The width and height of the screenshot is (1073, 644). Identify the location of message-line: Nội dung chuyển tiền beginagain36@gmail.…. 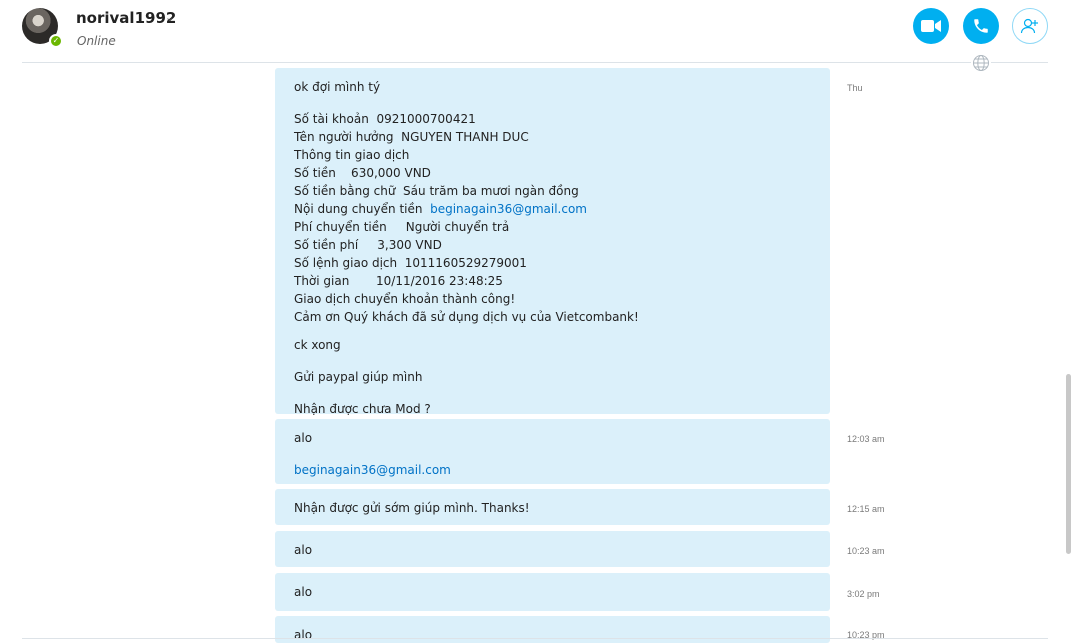
(552, 209).